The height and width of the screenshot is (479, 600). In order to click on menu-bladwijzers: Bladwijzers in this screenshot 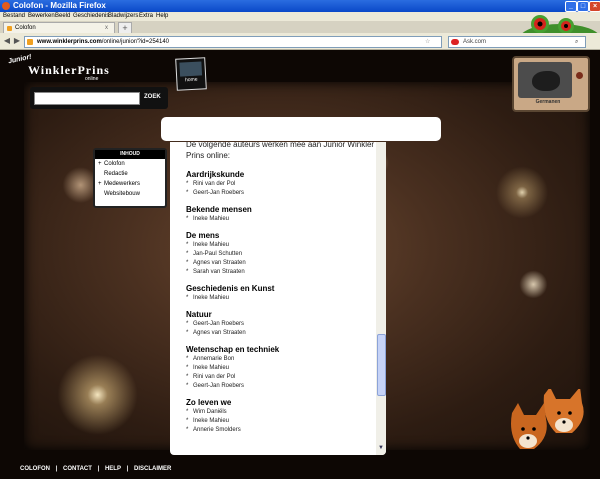, I will do `click(123, 16)`.